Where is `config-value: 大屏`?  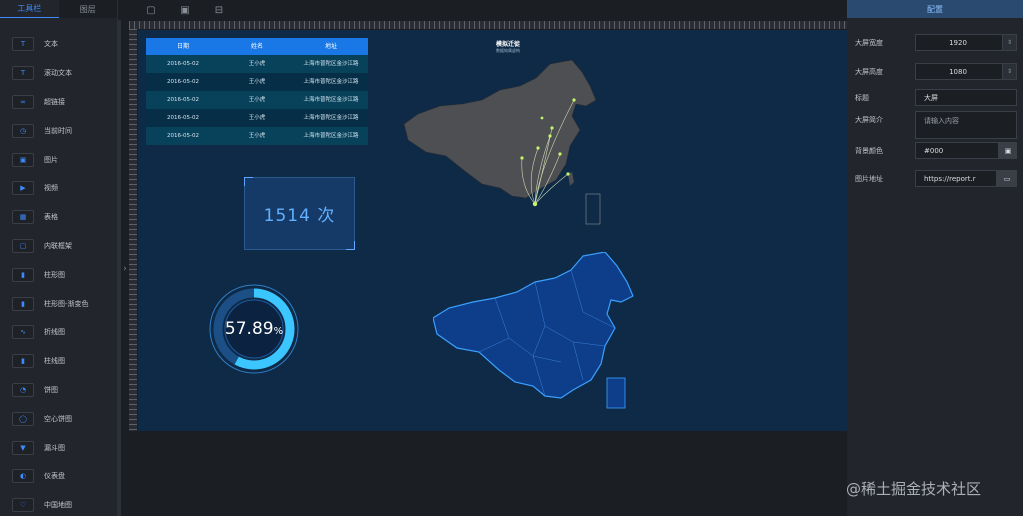 config-value: 大屏 is located at coordinates (931, 97).